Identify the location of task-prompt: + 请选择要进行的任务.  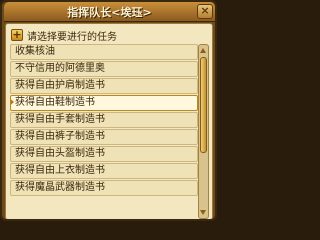
(108, 35).